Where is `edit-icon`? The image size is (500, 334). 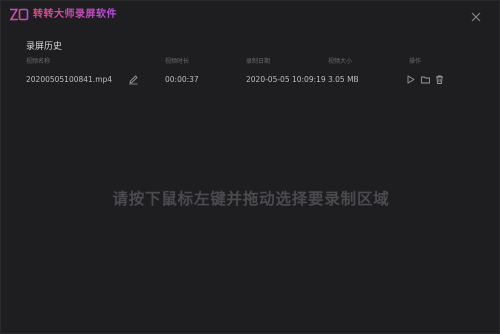 edit-icon is located at coordinates (133, 80).